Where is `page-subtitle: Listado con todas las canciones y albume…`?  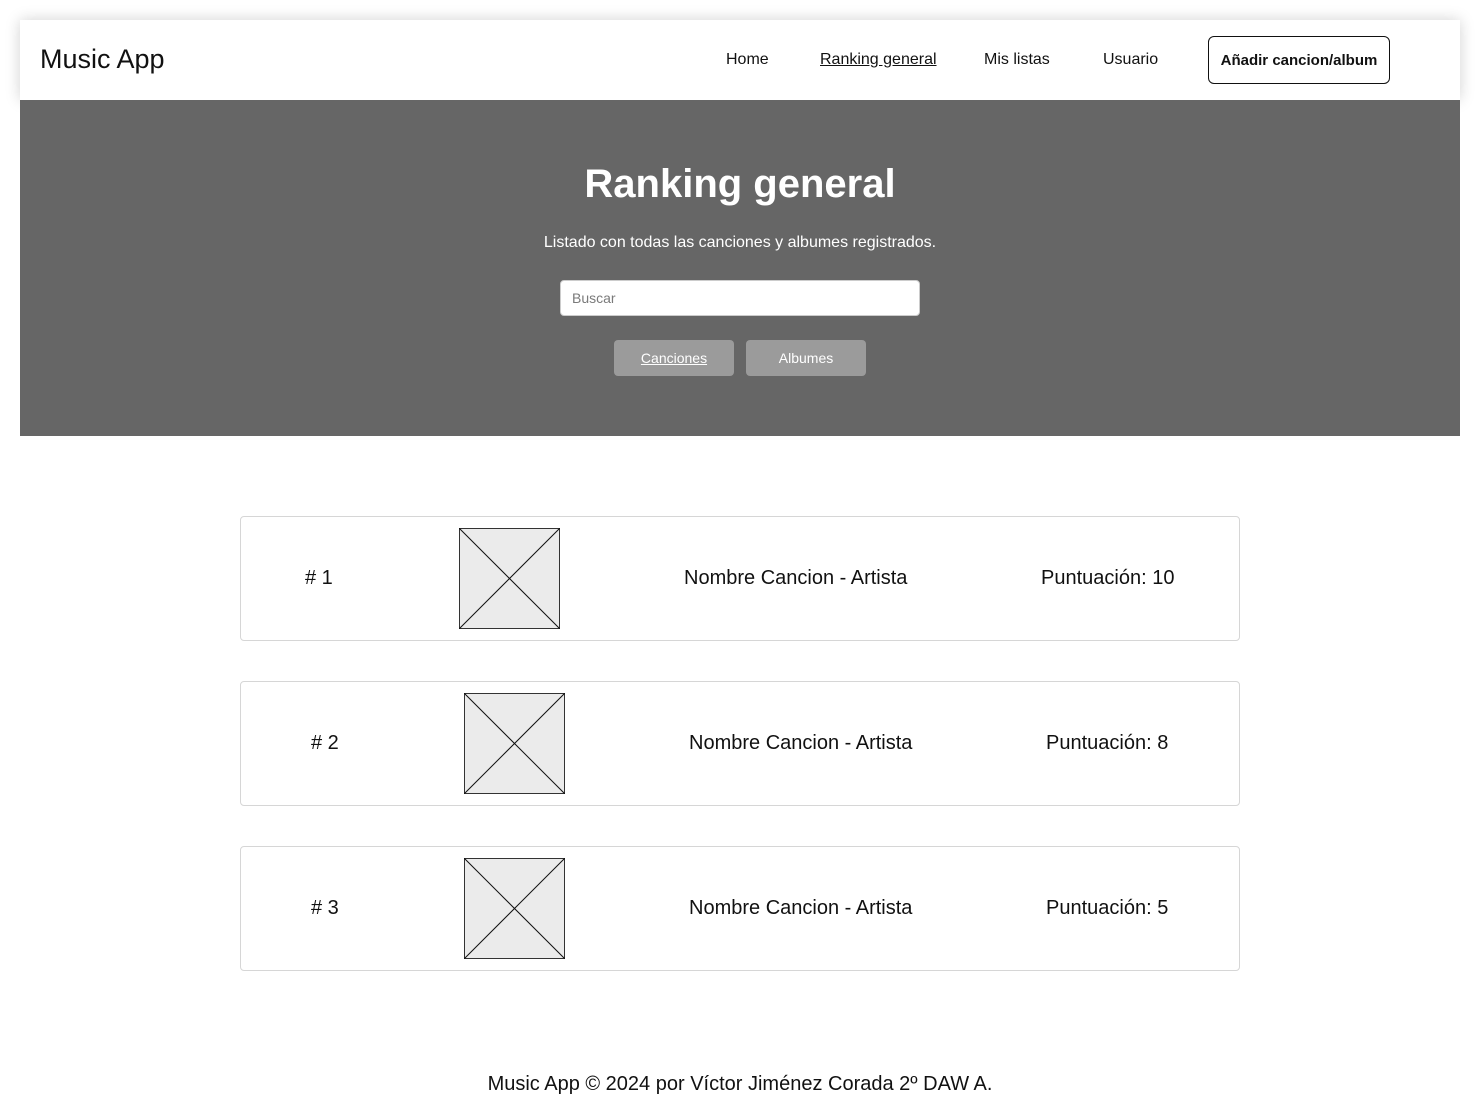 page-subtitle: Listado con todas las canciones y albume… is located at coordinates (740, 242).